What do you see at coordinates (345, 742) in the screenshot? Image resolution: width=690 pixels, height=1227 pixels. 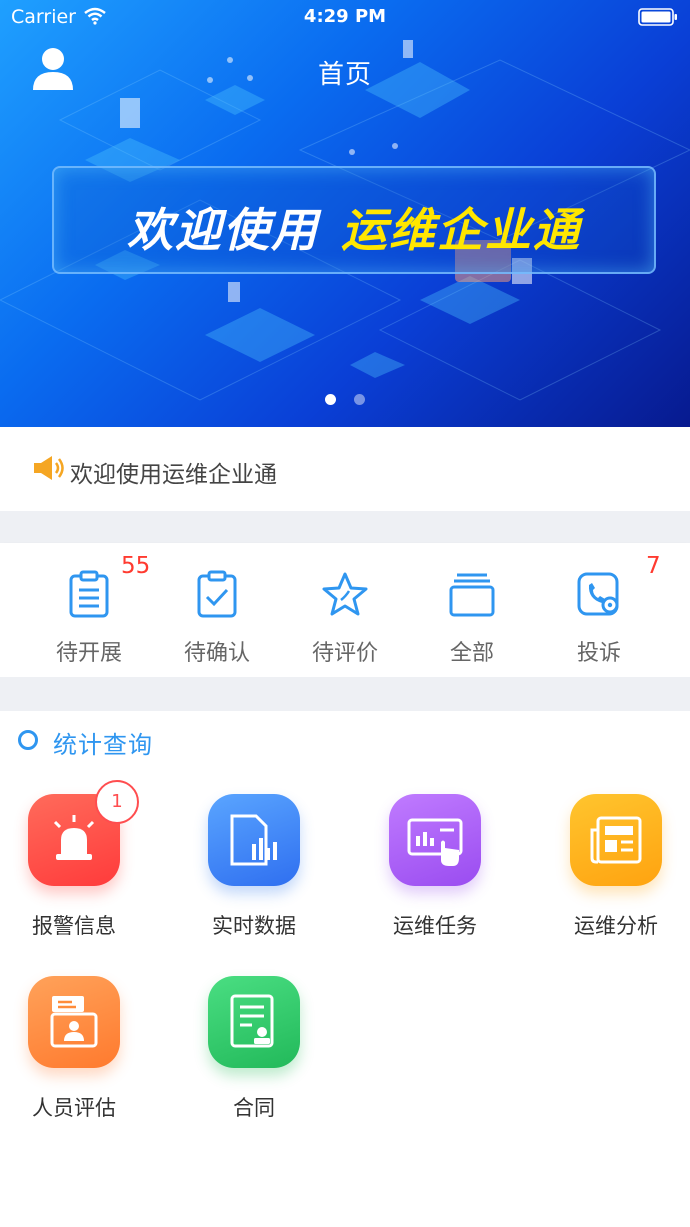 I see `stats-section-header: 统计查询` at bounding box center [345, 742].